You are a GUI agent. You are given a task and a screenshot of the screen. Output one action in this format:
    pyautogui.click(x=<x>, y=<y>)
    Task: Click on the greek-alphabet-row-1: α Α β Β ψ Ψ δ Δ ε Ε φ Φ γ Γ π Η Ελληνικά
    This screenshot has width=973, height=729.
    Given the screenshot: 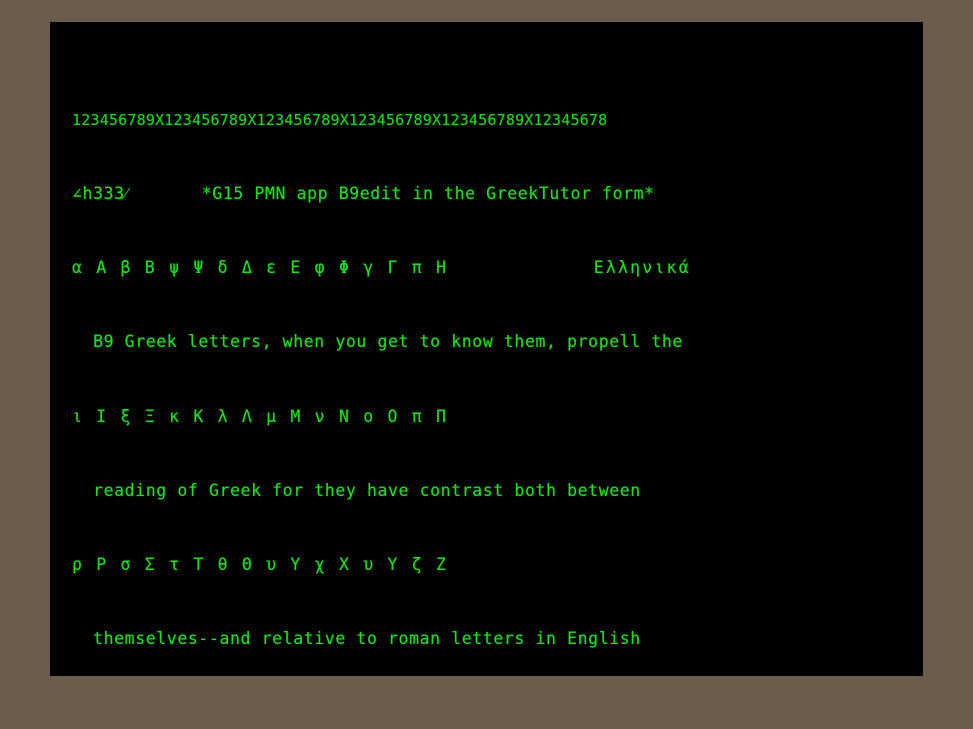 What is the action you would take?
    pyautogui.click(x=381, y=268)
    